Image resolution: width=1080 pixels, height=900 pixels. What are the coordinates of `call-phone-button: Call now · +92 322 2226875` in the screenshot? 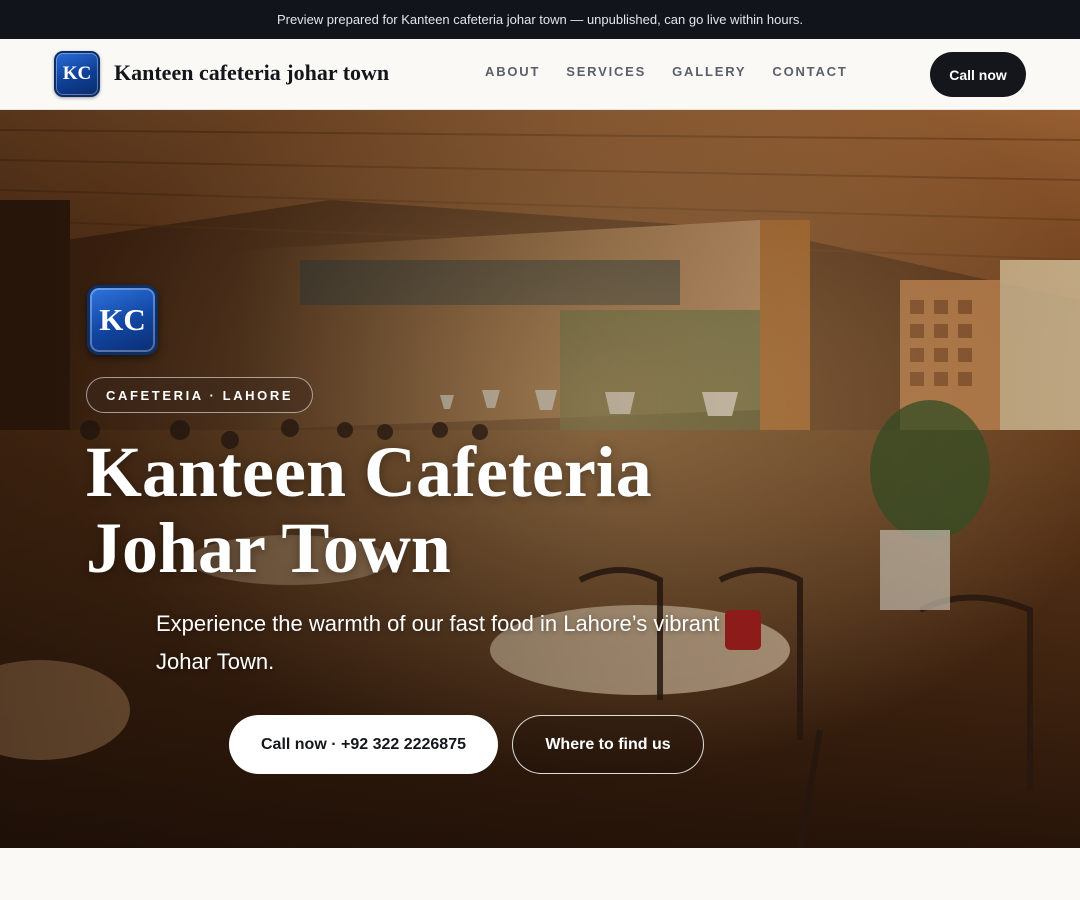 It's located at (363, 744).